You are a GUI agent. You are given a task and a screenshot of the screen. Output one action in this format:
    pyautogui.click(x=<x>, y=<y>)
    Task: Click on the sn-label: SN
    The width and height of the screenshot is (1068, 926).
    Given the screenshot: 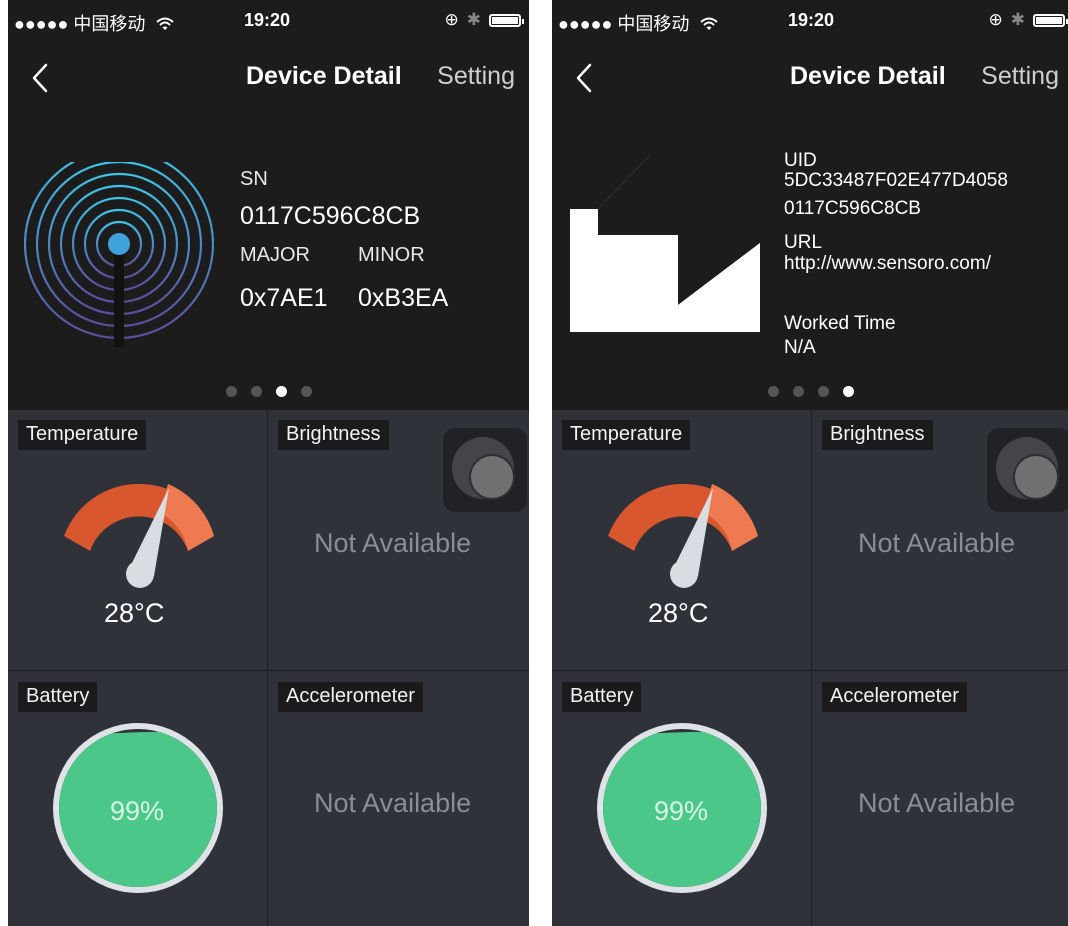 What is the action you would take?
    pyautogui.click(x=254, y=179)
    